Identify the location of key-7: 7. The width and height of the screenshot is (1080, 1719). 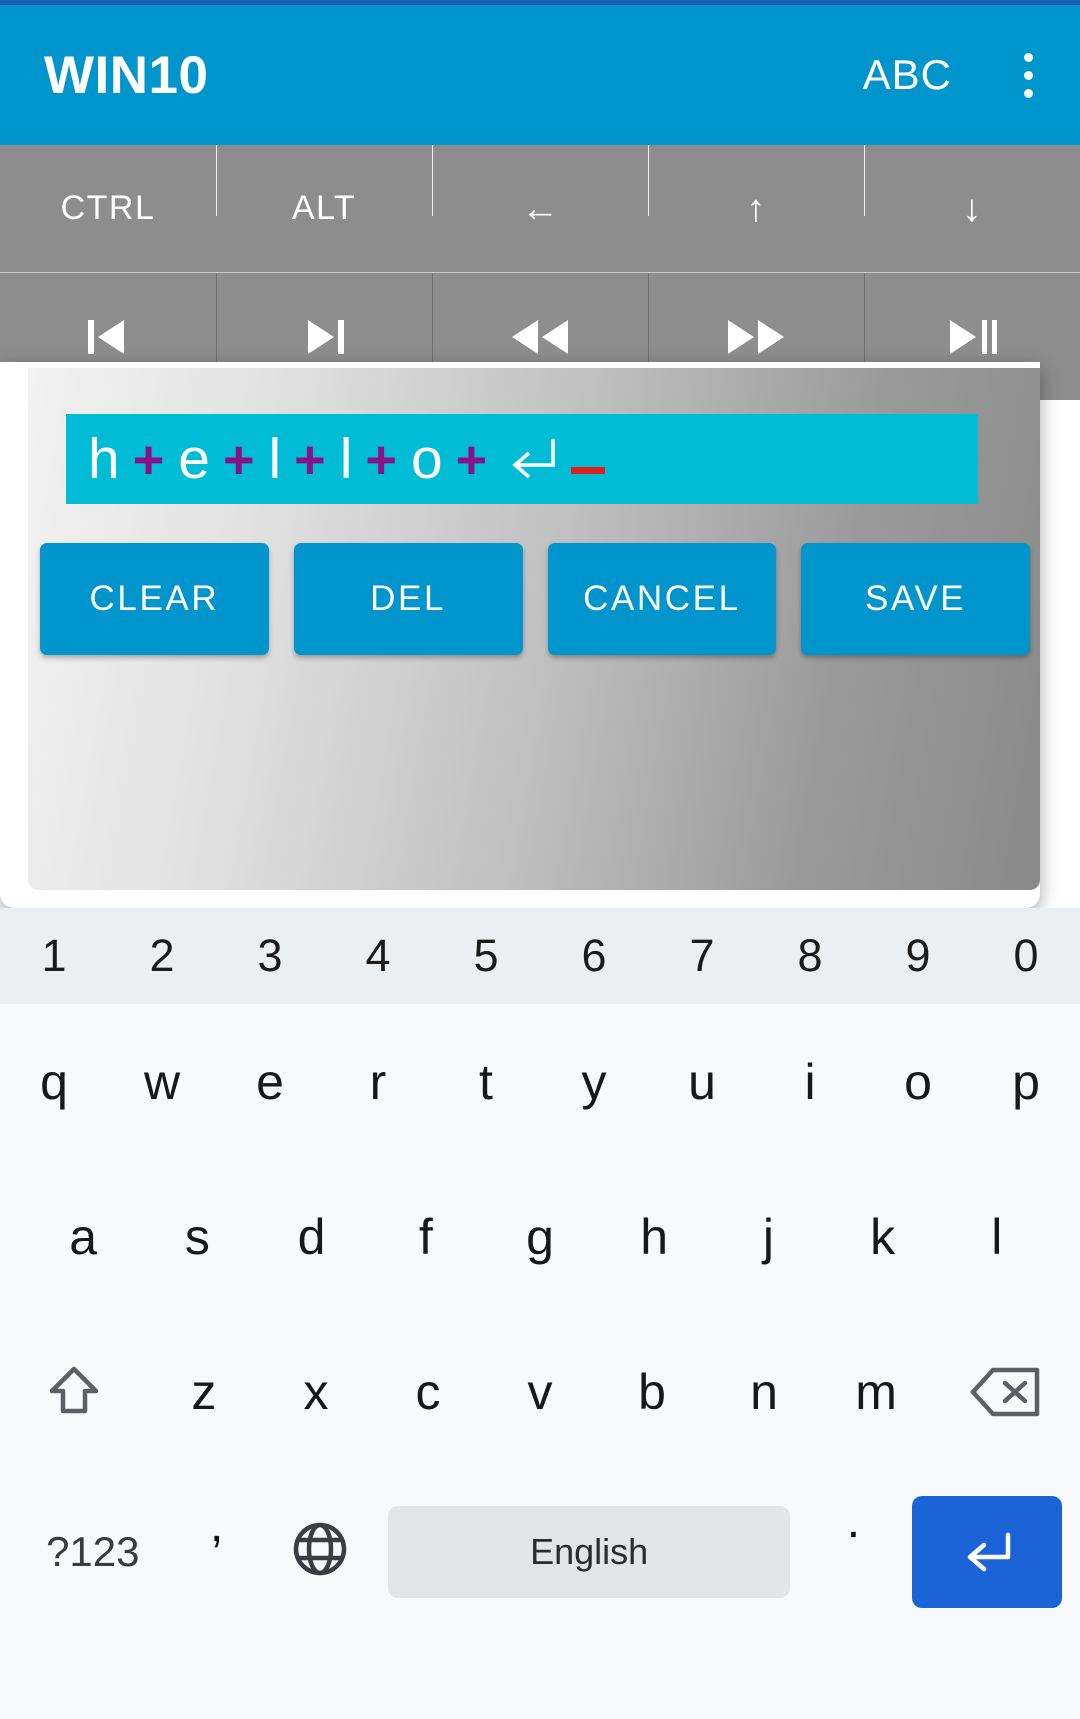
(702, 956).